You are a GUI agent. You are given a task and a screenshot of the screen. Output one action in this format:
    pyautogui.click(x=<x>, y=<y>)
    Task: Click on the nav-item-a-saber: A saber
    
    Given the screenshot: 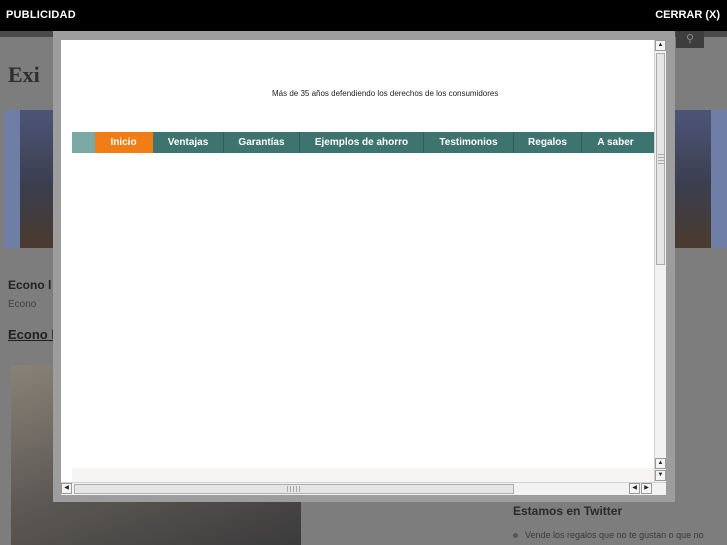 What is the action you would take?
    pyautogui.click(x=615, y=142)
    